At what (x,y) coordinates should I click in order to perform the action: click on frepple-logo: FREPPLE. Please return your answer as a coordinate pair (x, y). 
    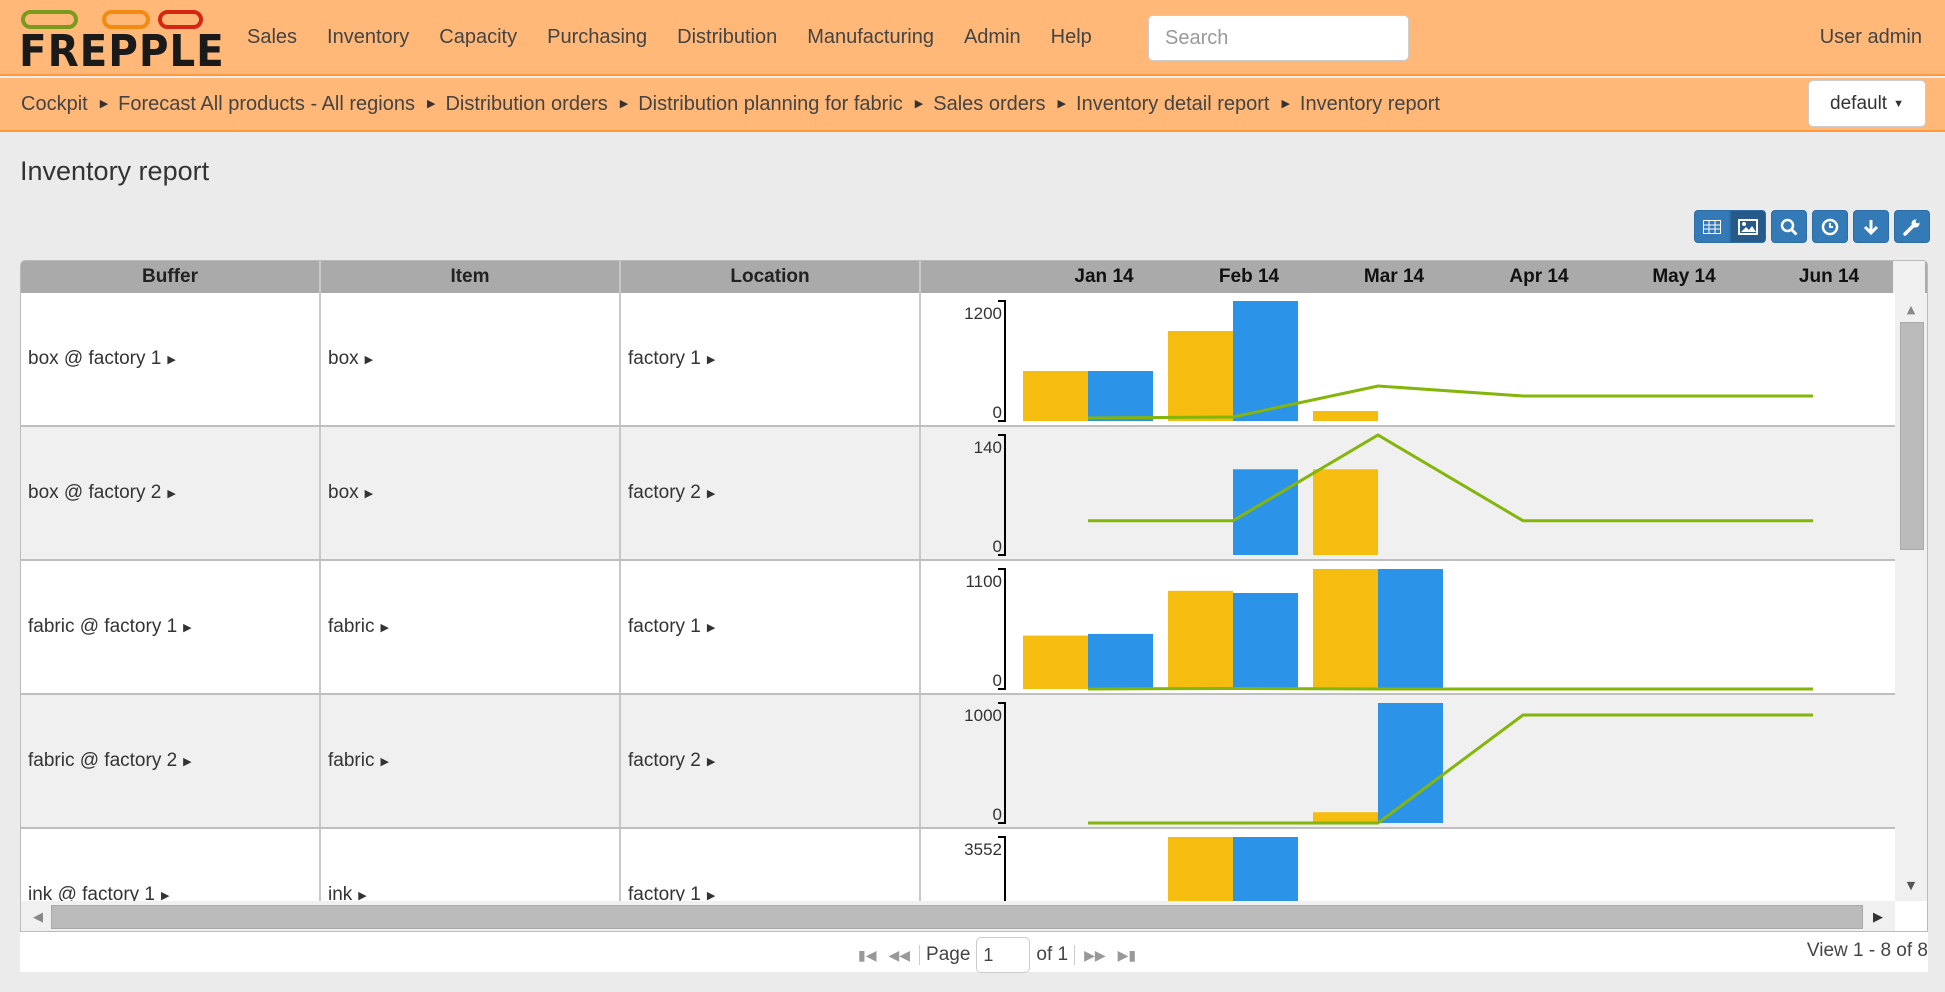
    Looking at the image, I should click on (121, 42).